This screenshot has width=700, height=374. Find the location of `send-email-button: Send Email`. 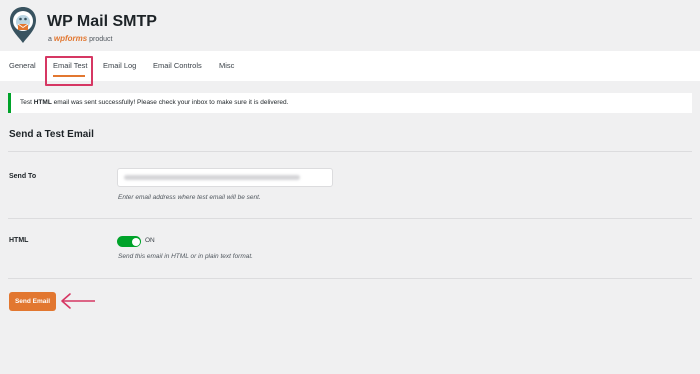

send-email-button: Send Email is located at coordinates (32, 301).